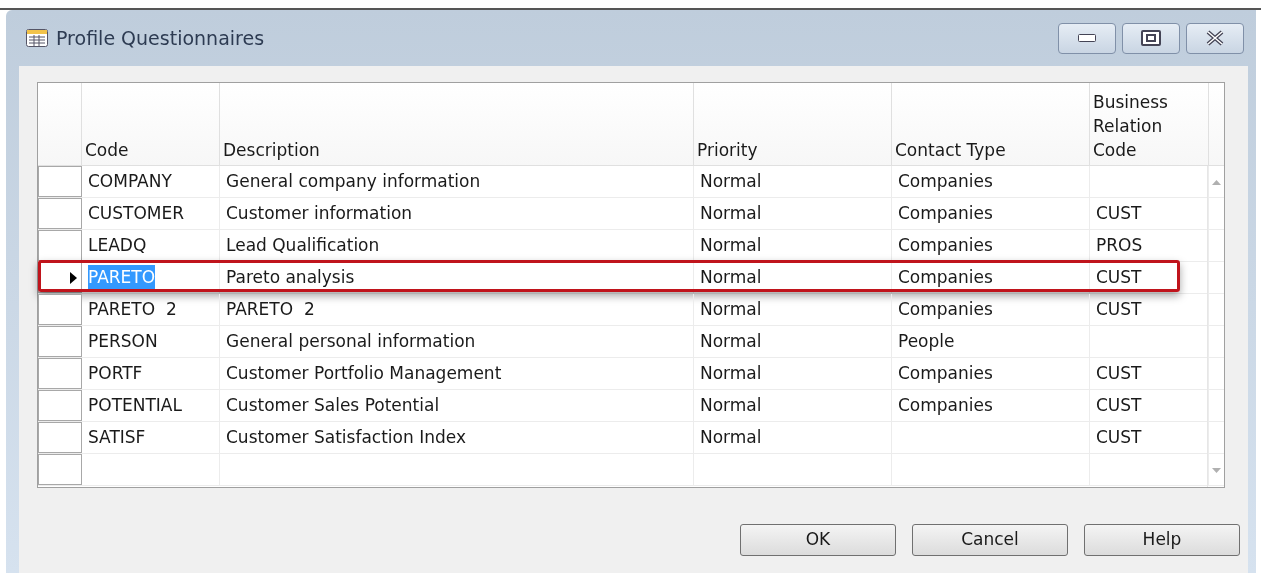 Image resolution: width=1261 pixels, height=575 pixels. Describe the element at coordinates (117, 245) in the screenshot. I see `table-cell-text: LEADQ` at that location.